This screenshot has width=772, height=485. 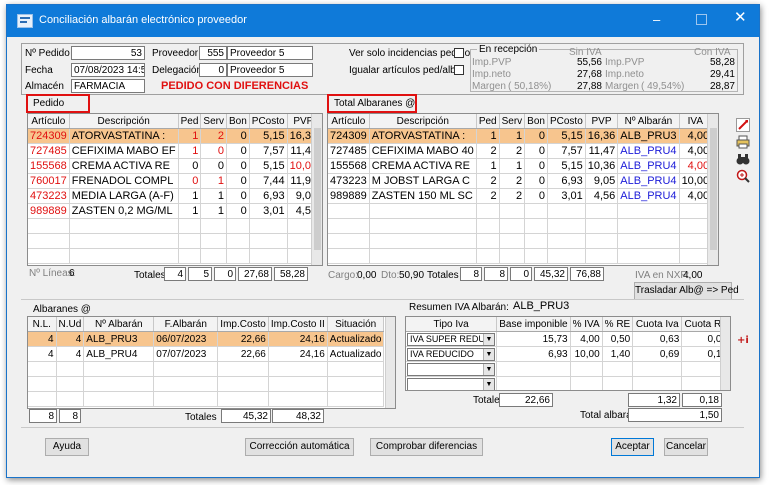 I want to click on proveedor-code-field: 555, so click(x=213, y=53).